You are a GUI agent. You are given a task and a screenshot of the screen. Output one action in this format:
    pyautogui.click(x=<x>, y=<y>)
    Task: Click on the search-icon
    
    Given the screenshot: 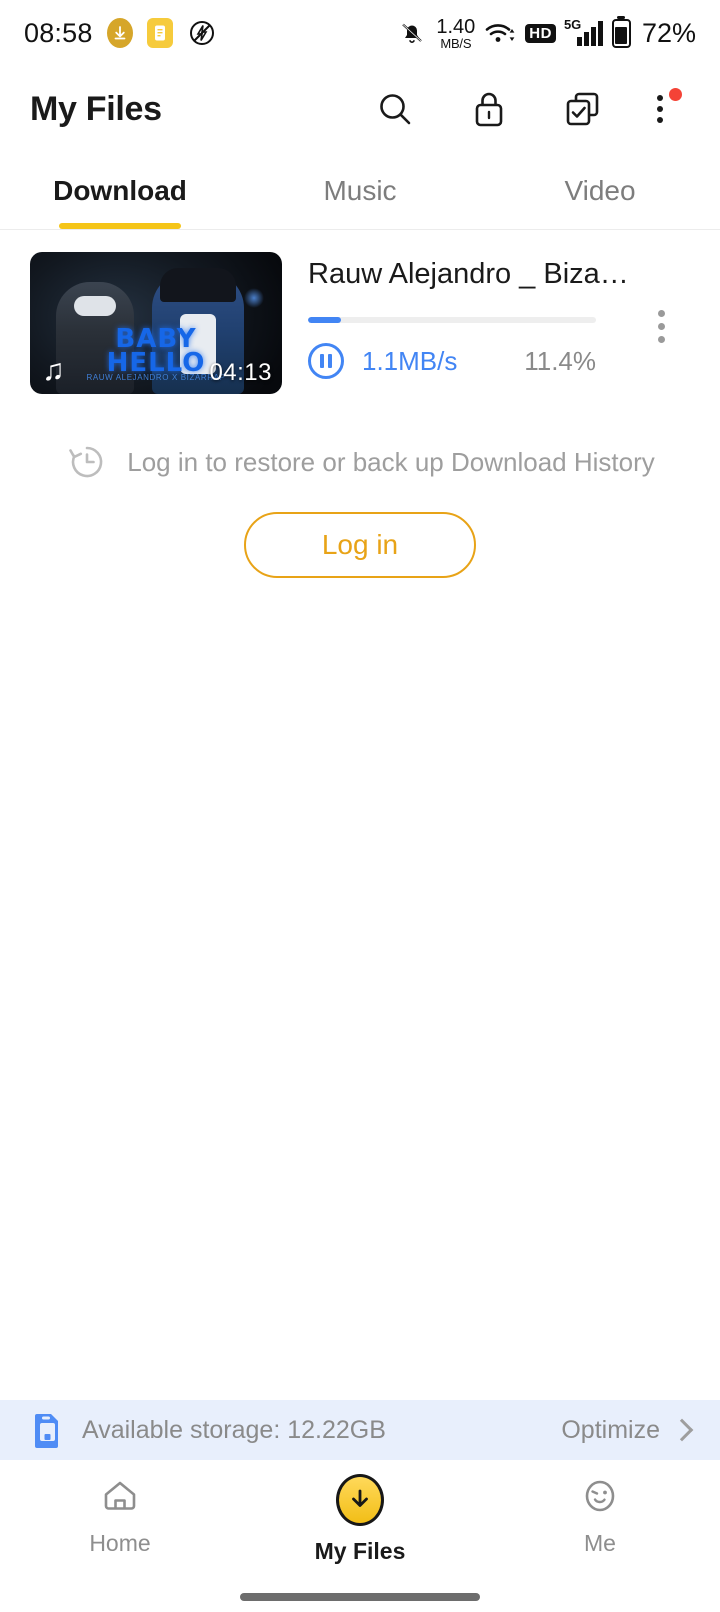 What is the action you would take?
    pyautogui.click(x=395, y=109)
    